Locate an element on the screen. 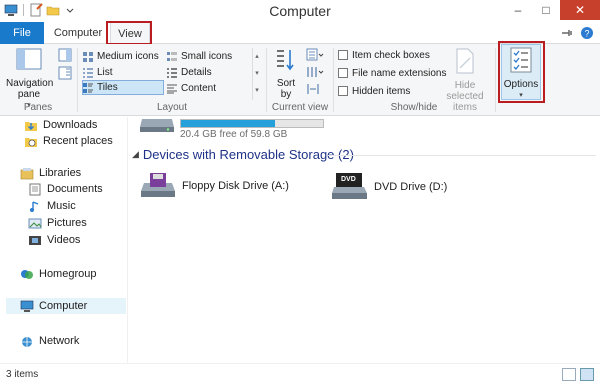 The image size is (600, 386). layout-gallery-scroll: ▴ ▾ ▾ is located at coordinates (256, 74).